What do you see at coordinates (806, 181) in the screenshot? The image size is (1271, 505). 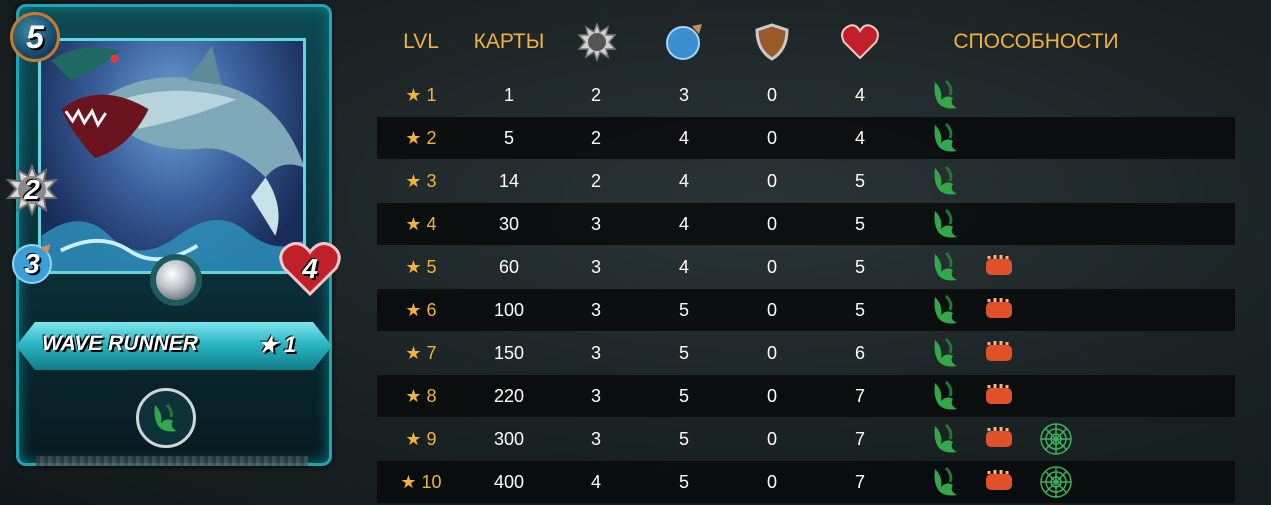 I see `table-row: ★ 3 14 2 4 0 5` at bounding box center [806, 181].